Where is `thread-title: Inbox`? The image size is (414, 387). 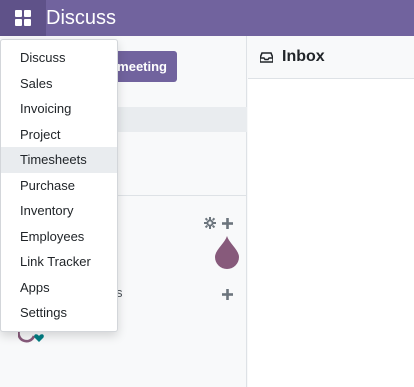
thread-title: Inbox is located at coordinates (303, 56).